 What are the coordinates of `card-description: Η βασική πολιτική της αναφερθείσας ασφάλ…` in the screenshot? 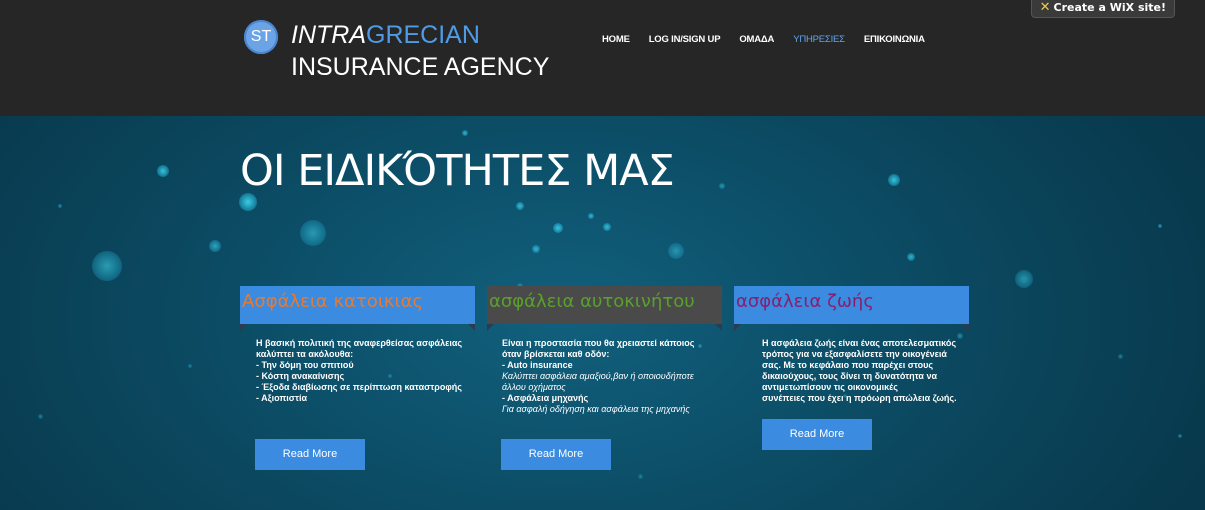 It's located at (359, 371).